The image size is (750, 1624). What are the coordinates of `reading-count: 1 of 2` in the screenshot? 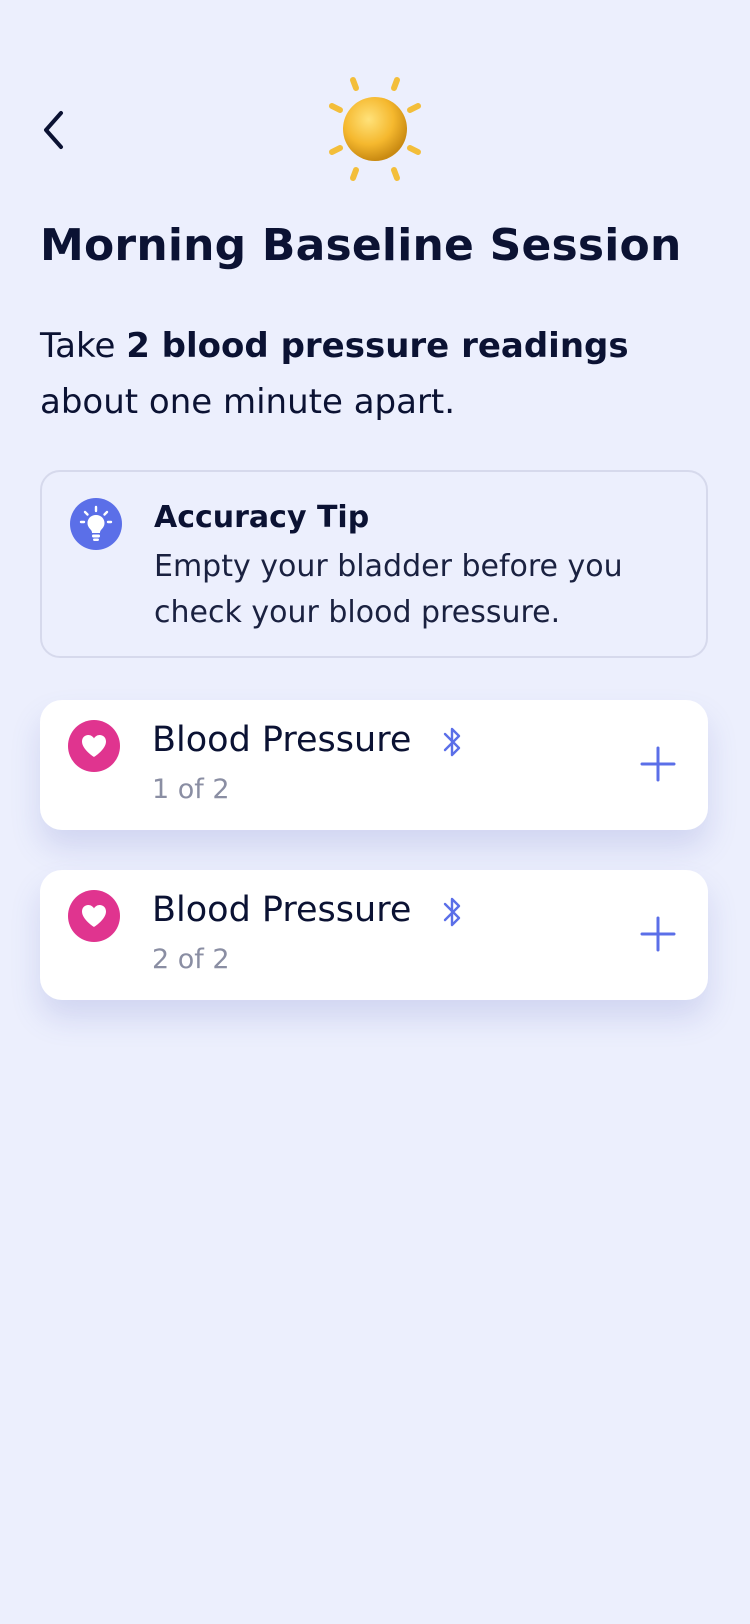 It's located at (191, 789).